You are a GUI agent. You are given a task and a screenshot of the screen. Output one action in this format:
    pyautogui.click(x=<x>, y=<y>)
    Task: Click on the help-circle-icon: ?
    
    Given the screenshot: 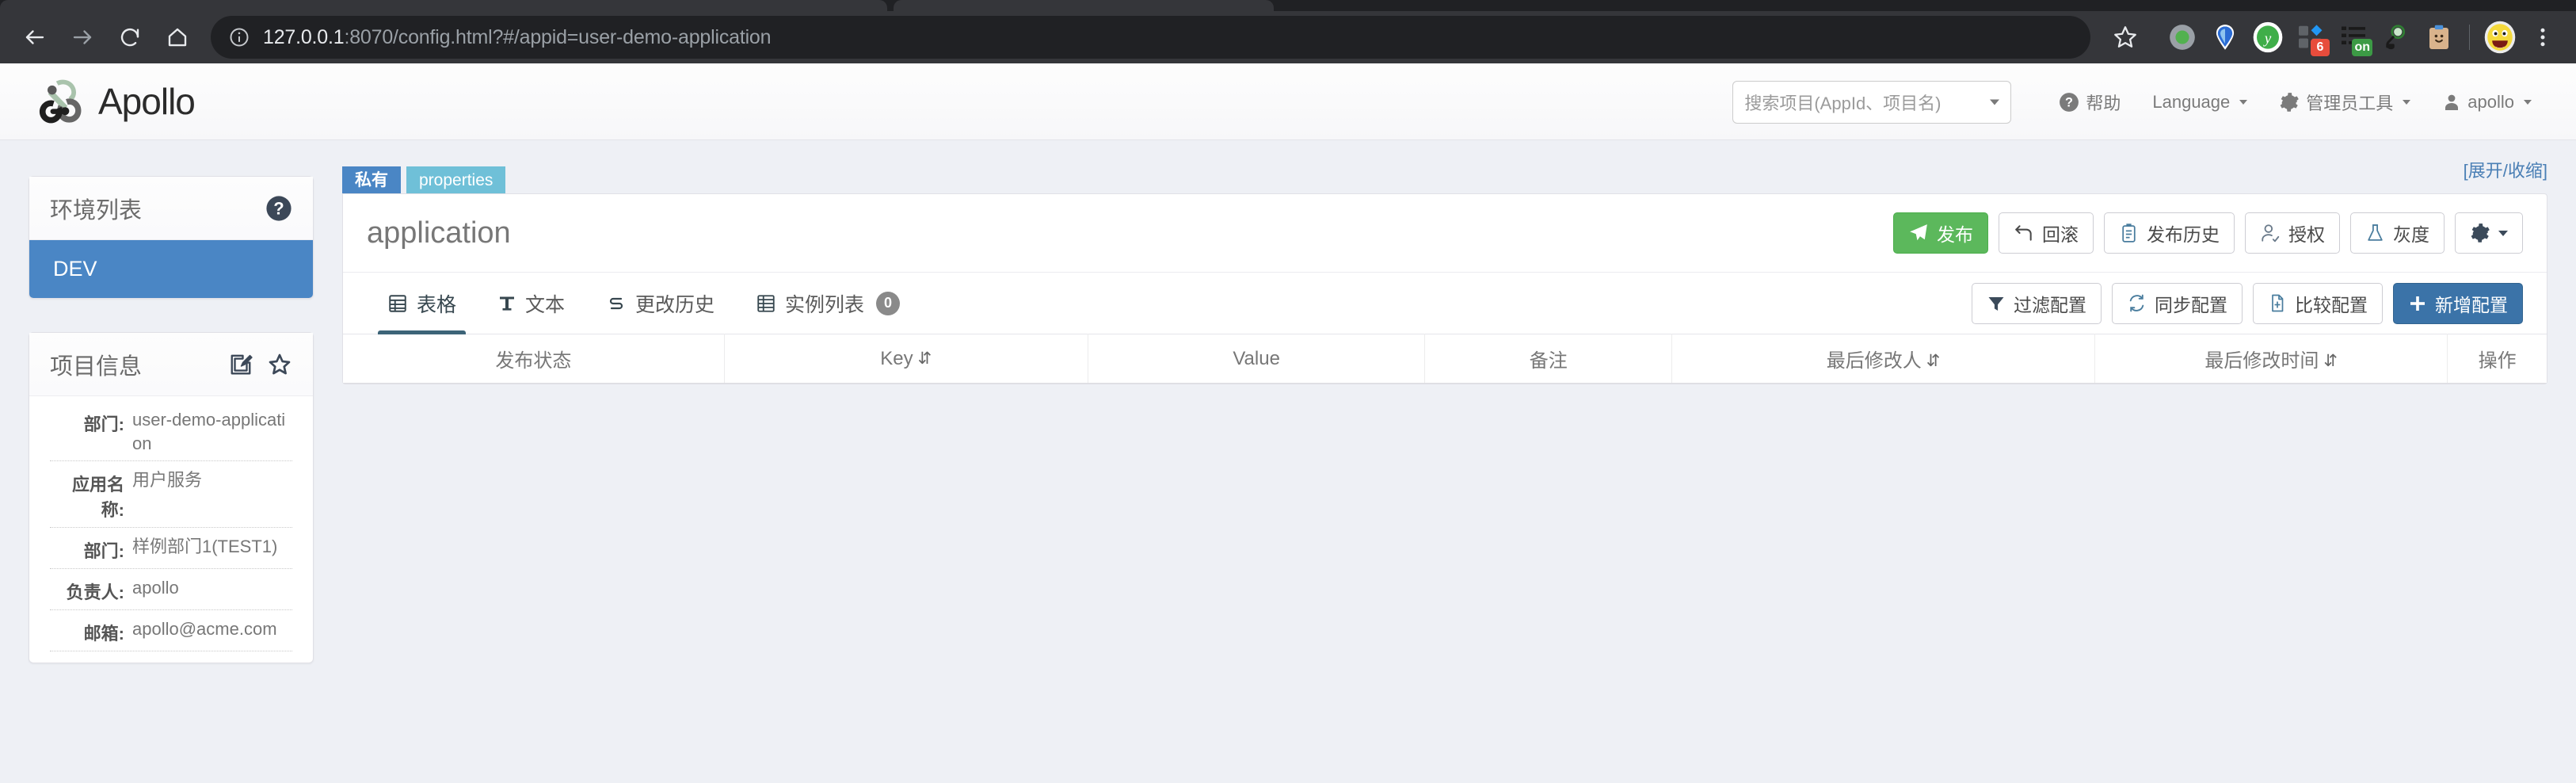 What is the action you would take?
    pyautogui.click(x=2069, y=102)
    